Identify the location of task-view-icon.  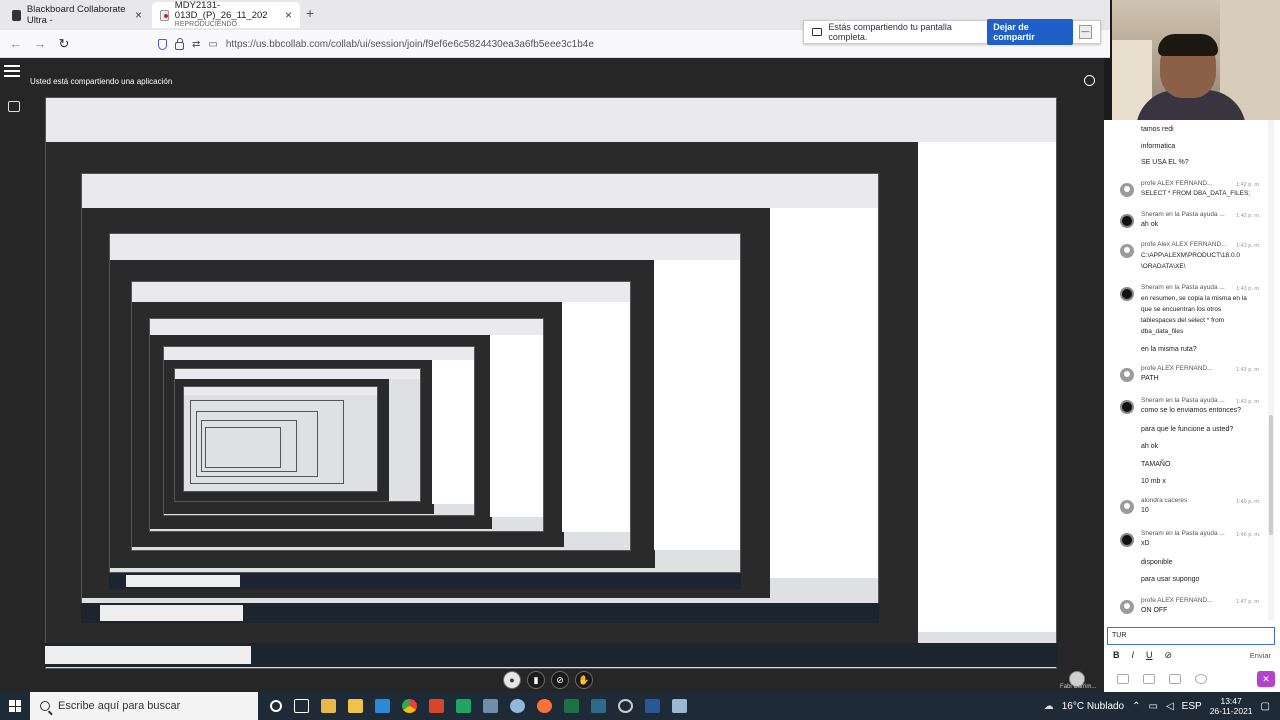
(301, 706).